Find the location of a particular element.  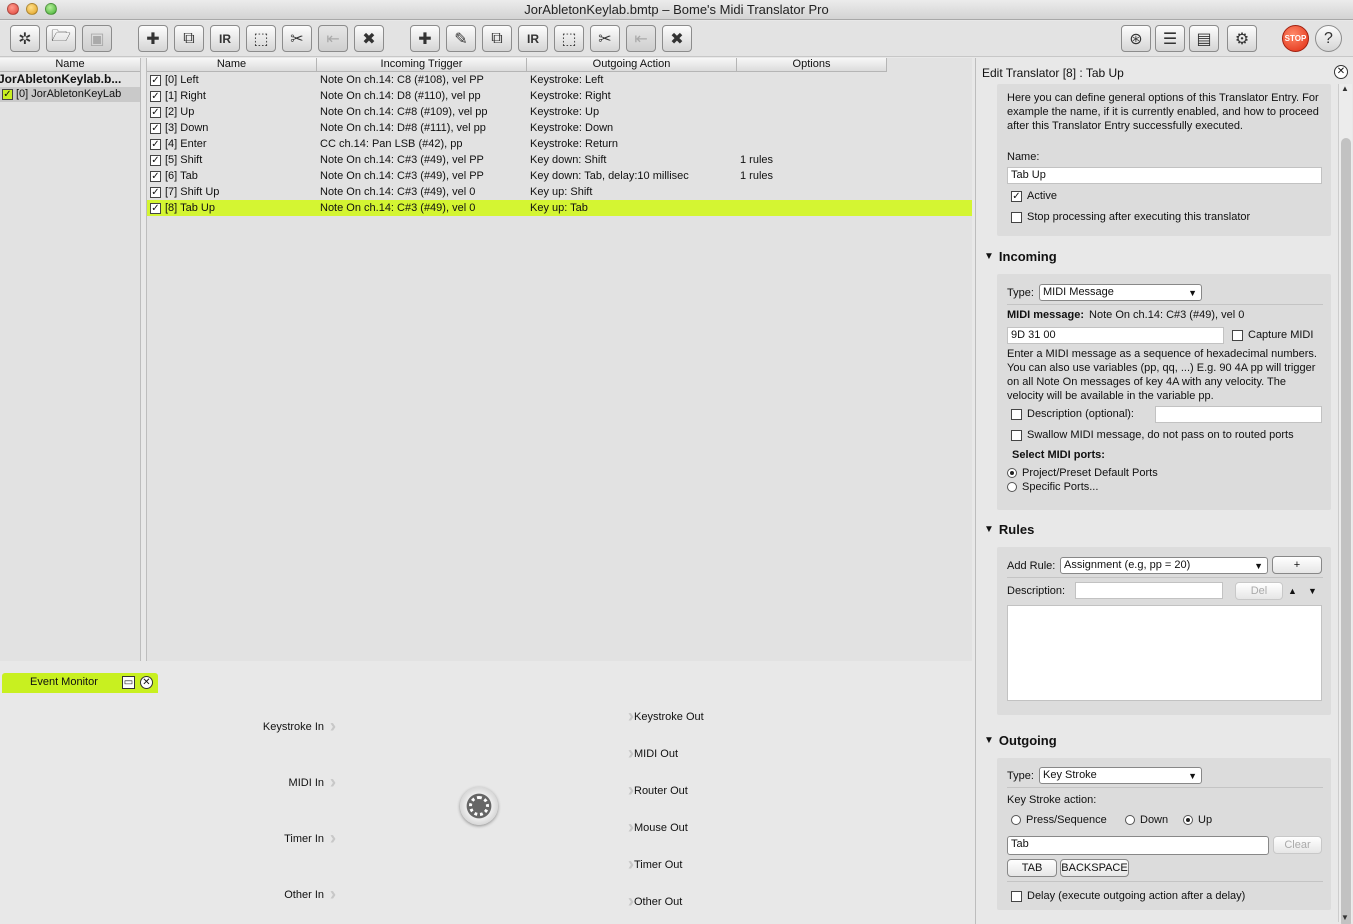

preset-active-checkbox: ✓ is located at coordinates (7, 94).